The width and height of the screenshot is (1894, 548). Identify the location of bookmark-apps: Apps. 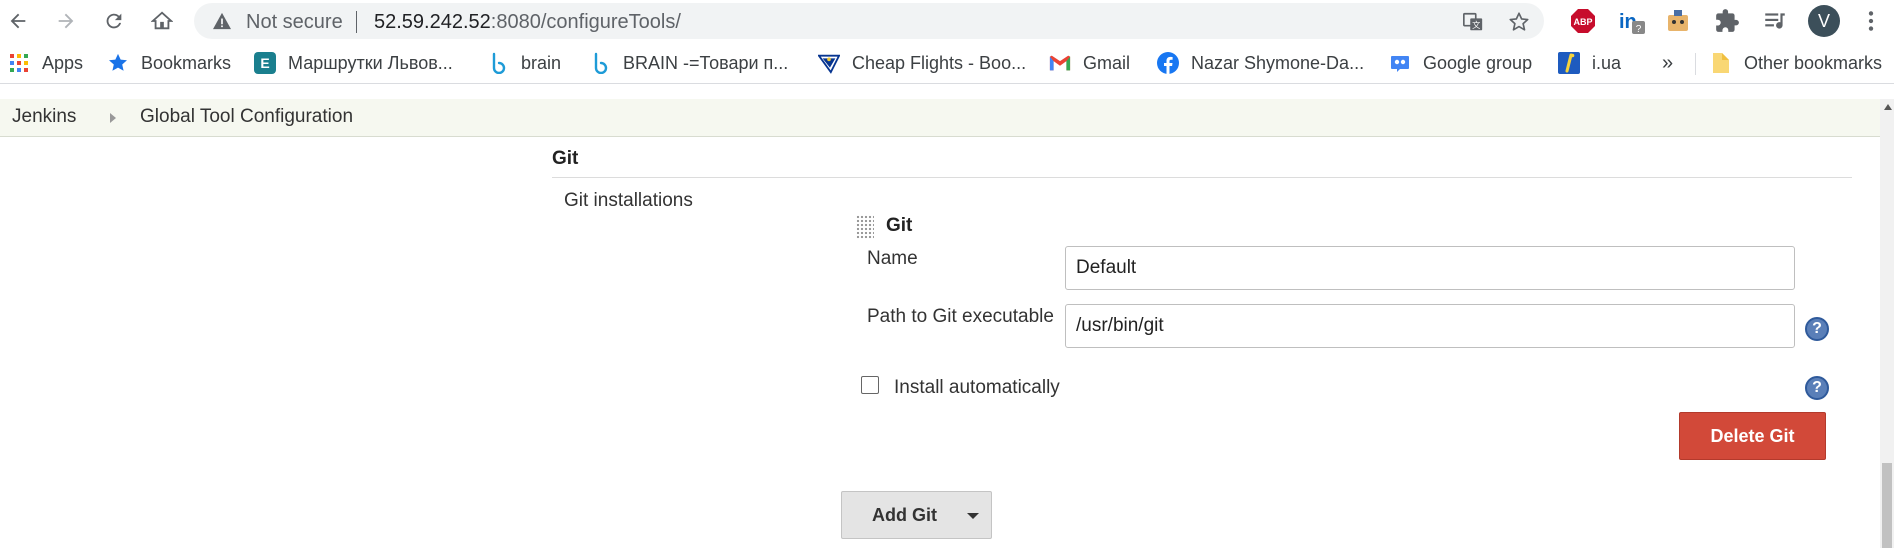
(45, 63).